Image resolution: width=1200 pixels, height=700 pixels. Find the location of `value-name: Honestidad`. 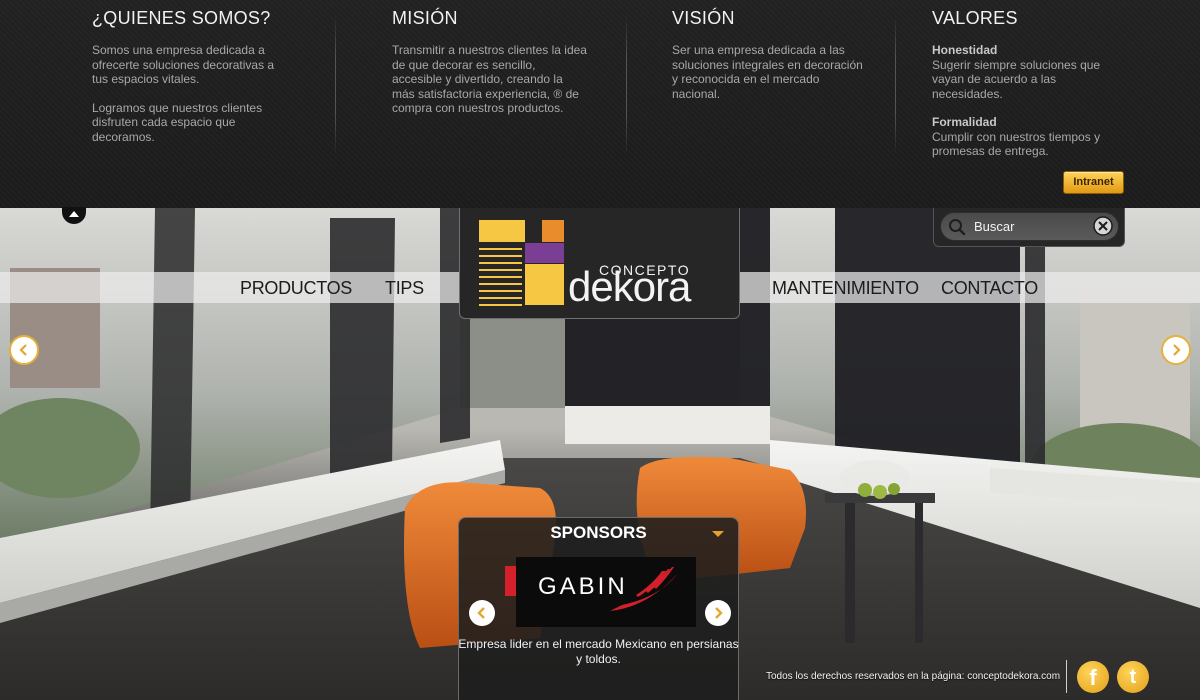

value-name: Honestidad is located at coordinates (965, 50).